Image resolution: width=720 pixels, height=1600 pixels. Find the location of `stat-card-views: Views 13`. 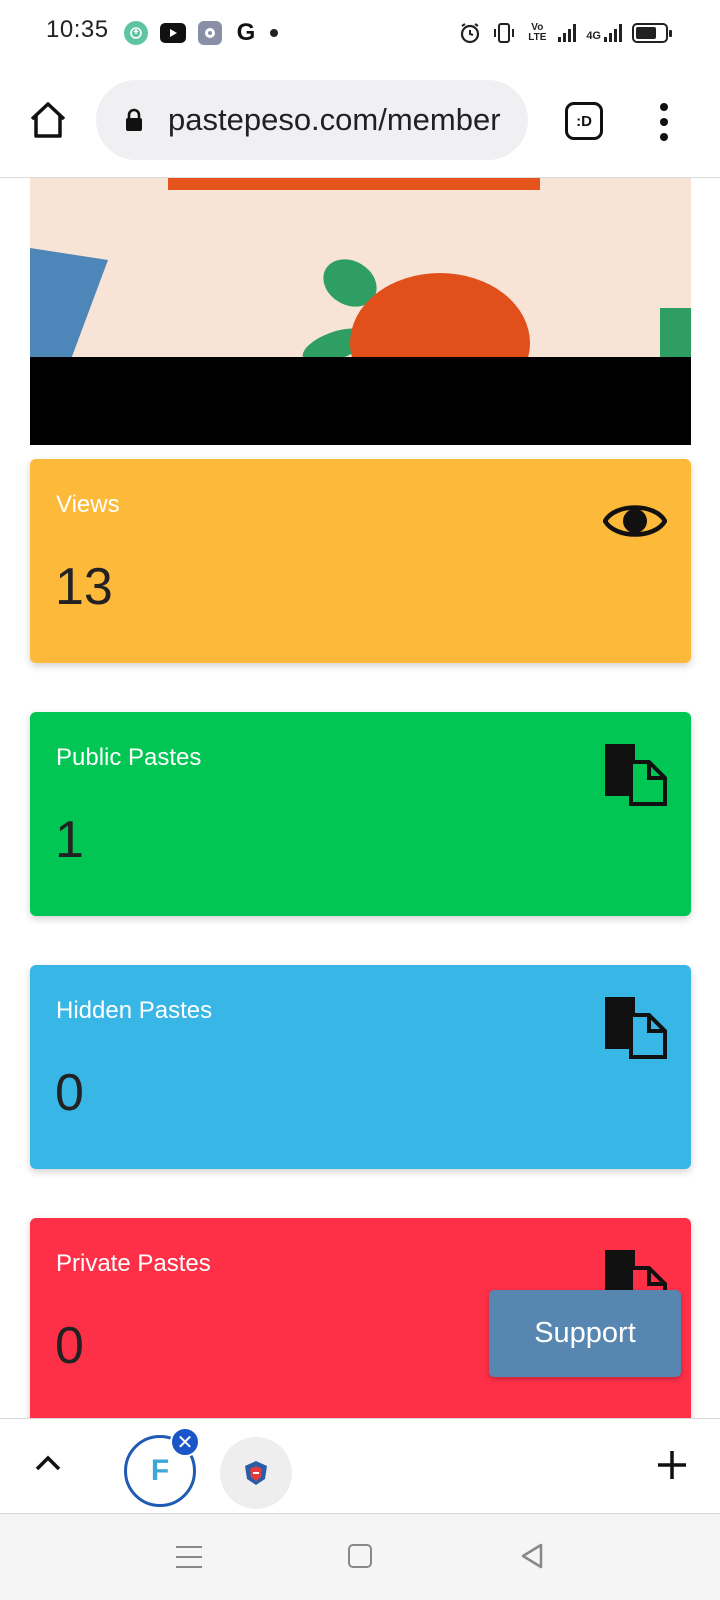

stat-card-views: Views 13 is located at coordinates (360, 561).